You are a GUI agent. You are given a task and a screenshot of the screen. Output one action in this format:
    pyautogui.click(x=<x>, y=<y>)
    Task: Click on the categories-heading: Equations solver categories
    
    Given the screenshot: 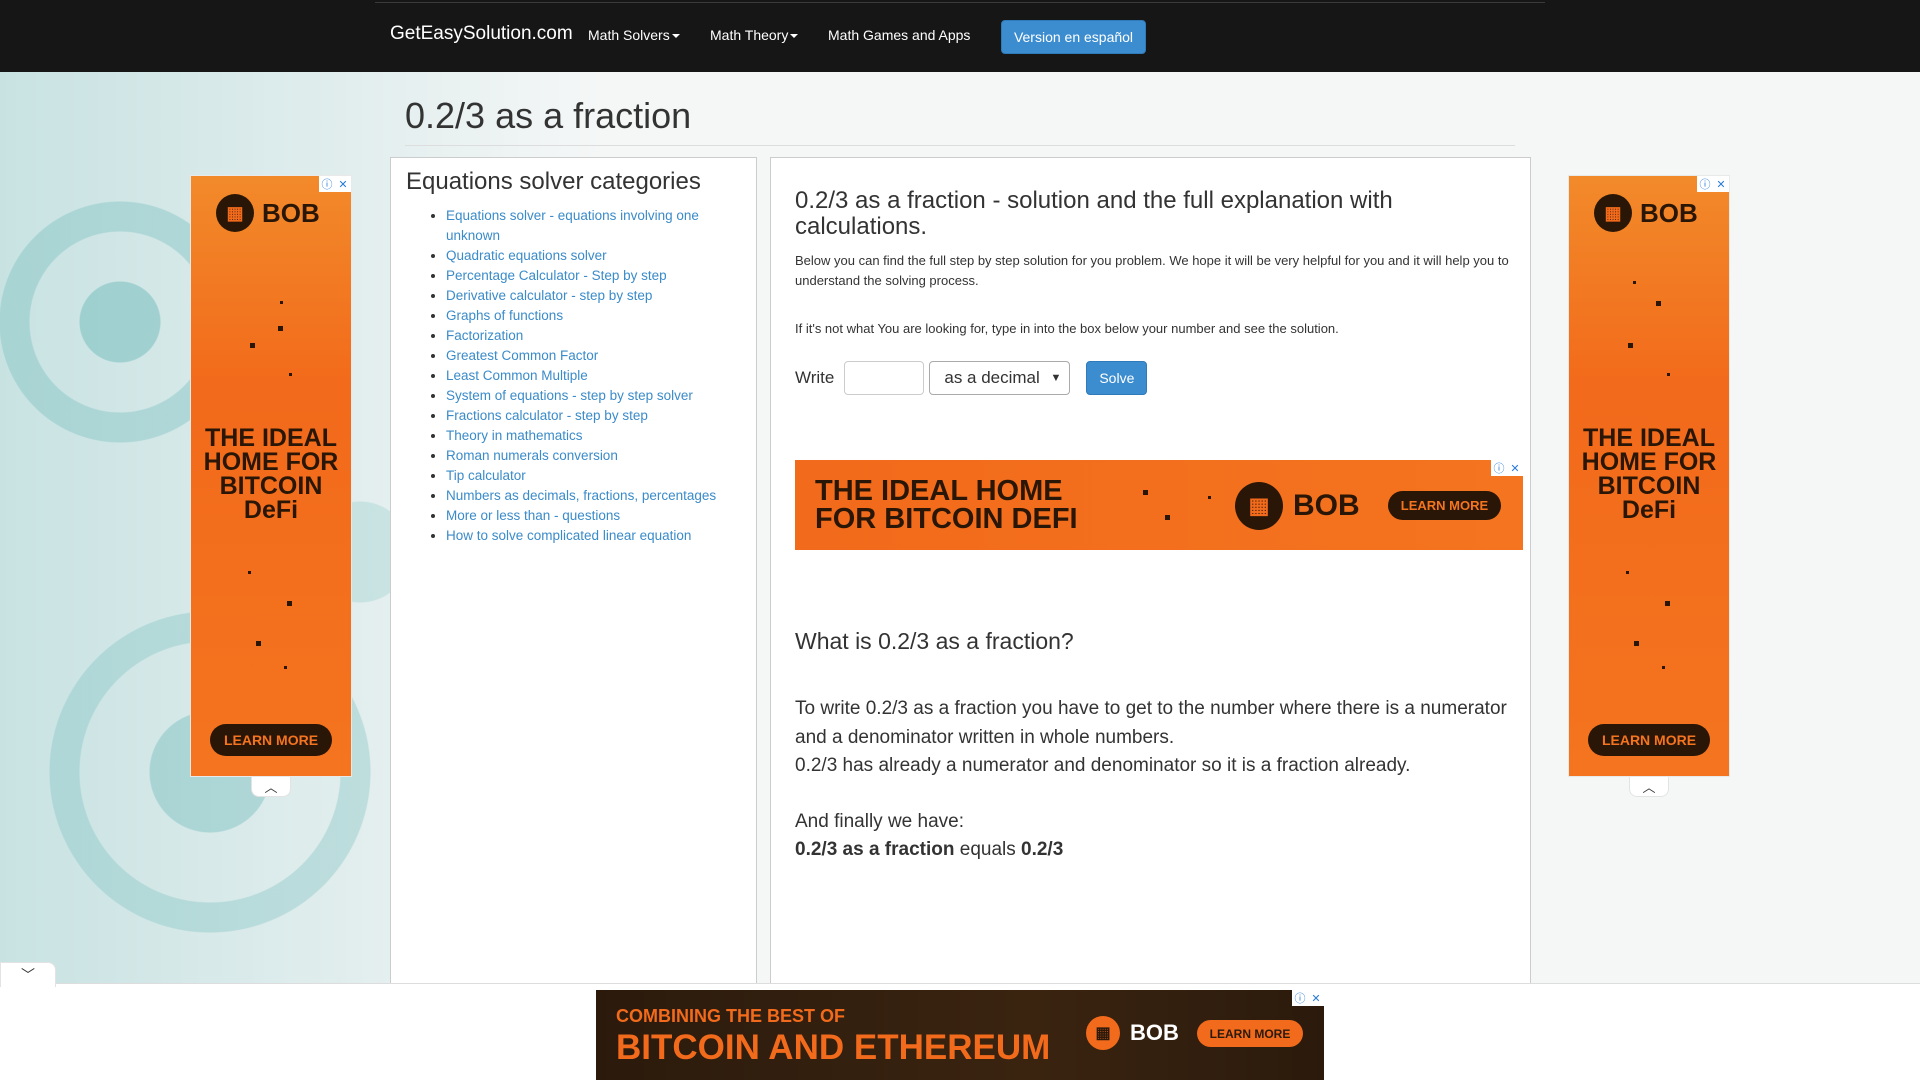 What is the action you would take?
    pyautogui.click(x=553, y=181)
    